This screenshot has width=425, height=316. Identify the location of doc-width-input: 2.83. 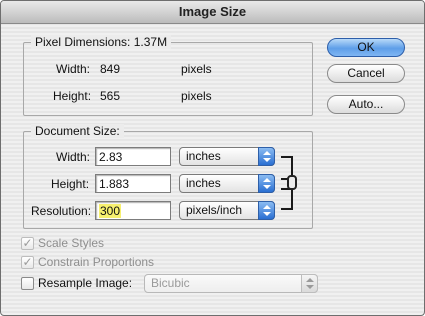
(133, 156).